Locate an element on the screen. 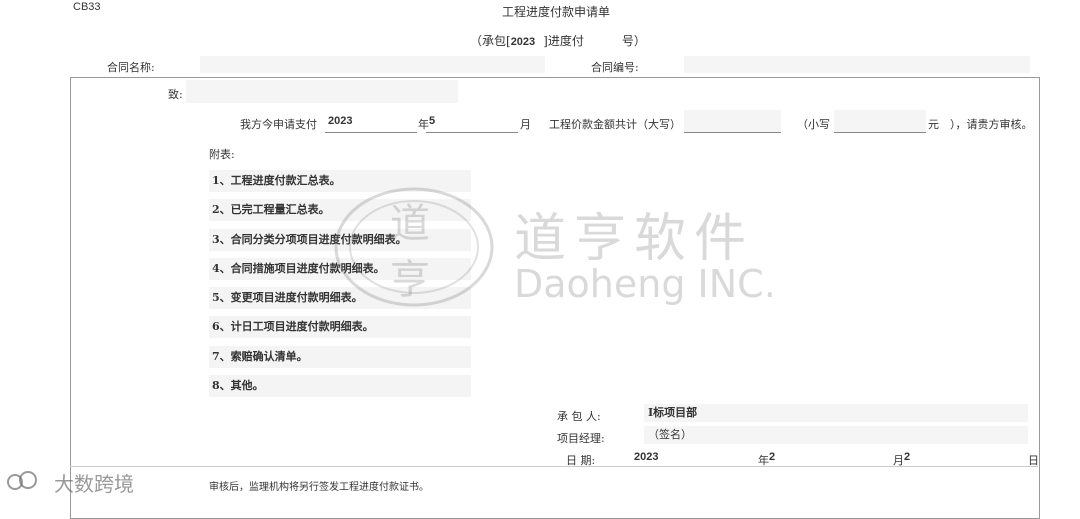 The image size is (1080, 519). pm-field: （签名） is located at coordinates (836, 435).